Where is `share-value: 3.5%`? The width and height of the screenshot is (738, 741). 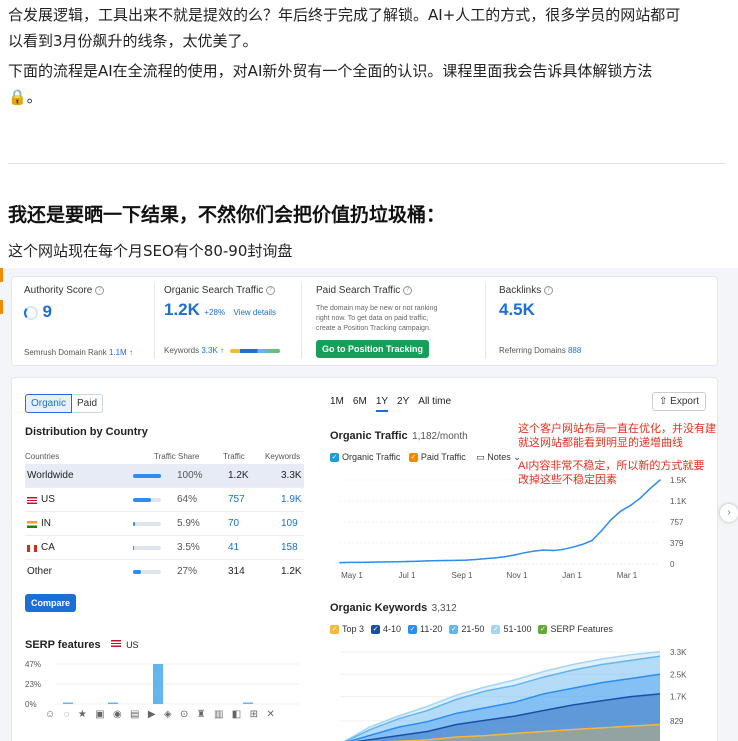 share-value: 3.5% is located at coordinates (188, 547).